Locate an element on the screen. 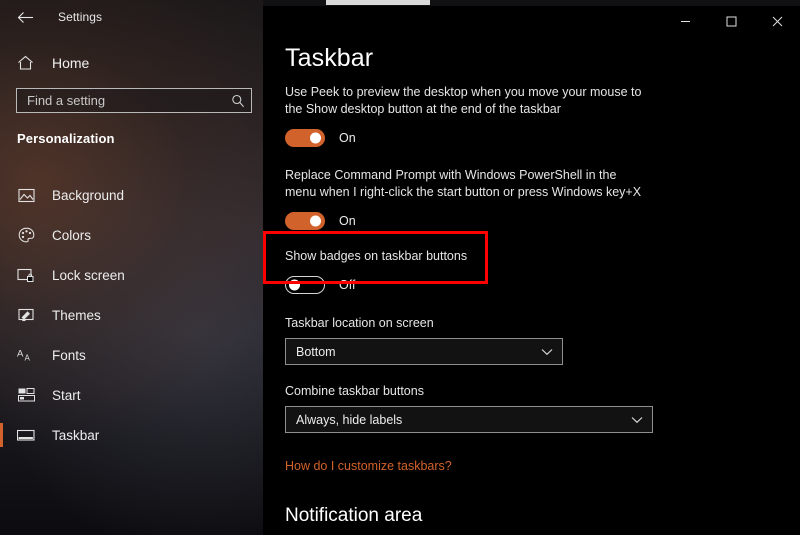  back-button is located at coordinates (25, 17).